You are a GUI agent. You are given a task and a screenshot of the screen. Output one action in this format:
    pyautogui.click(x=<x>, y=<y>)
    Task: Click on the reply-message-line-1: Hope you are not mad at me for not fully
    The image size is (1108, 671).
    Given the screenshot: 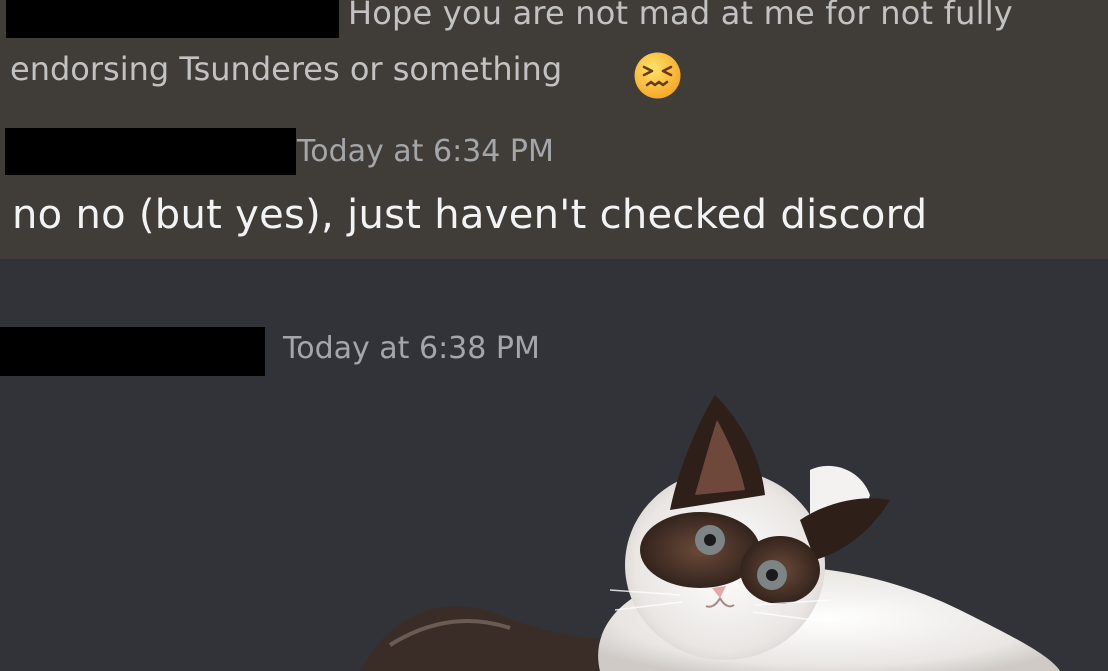 What is the action you would take?
    pyautogui.click(x=680, y=16)
    